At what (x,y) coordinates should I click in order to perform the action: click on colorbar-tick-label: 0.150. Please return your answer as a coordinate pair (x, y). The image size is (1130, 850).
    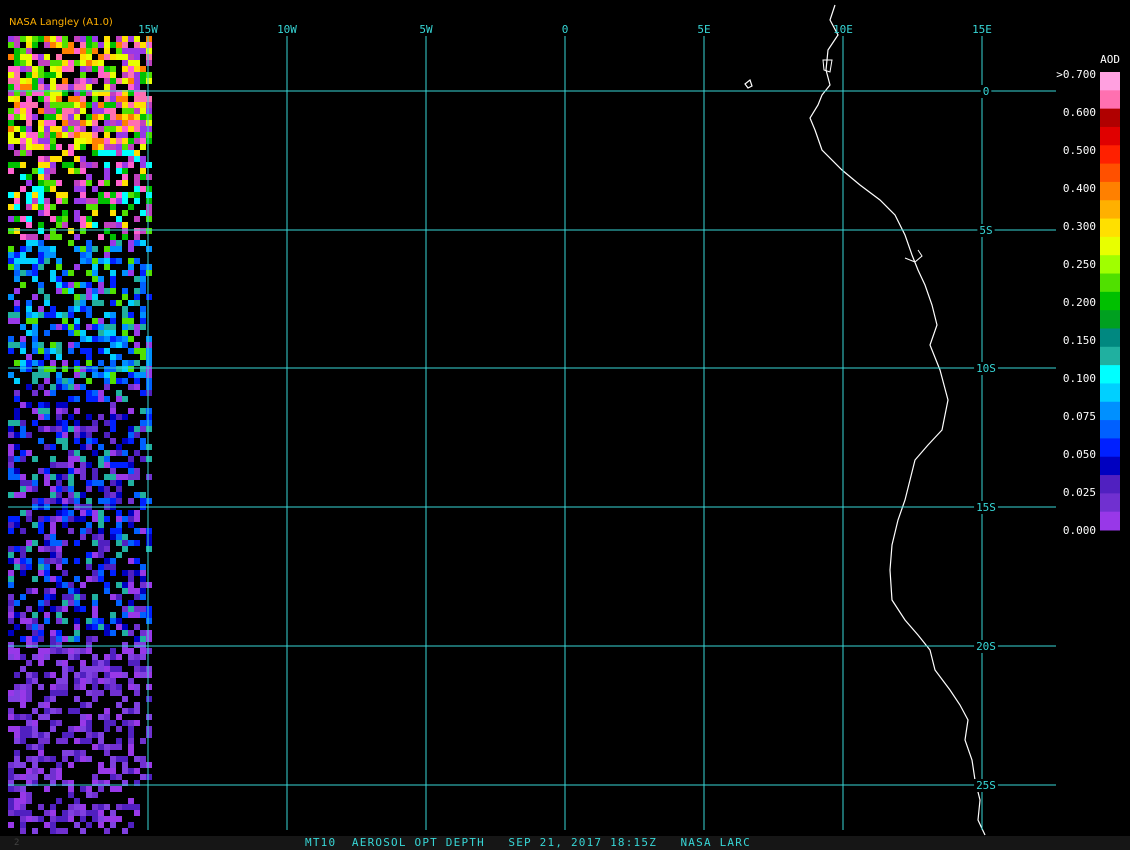
    Looking at the image, I should click on (1079, 340).